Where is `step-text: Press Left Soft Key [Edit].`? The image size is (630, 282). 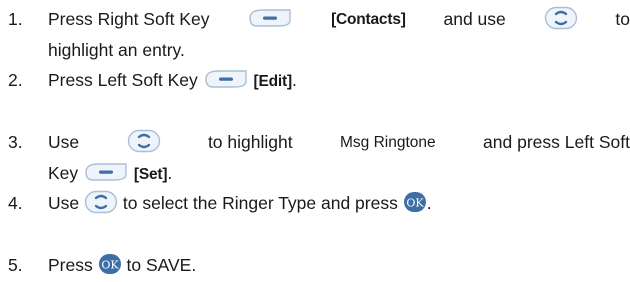
step-text: Press Left Soft Key [Edit]. is located at coordinates (339, 80).